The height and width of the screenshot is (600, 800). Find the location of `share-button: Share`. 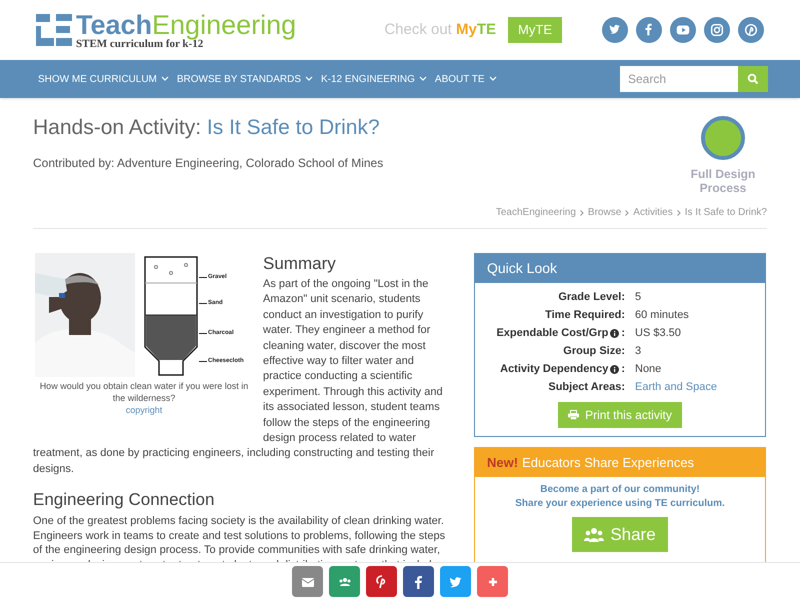

share-button: Share is located at coordinates (620, 534).